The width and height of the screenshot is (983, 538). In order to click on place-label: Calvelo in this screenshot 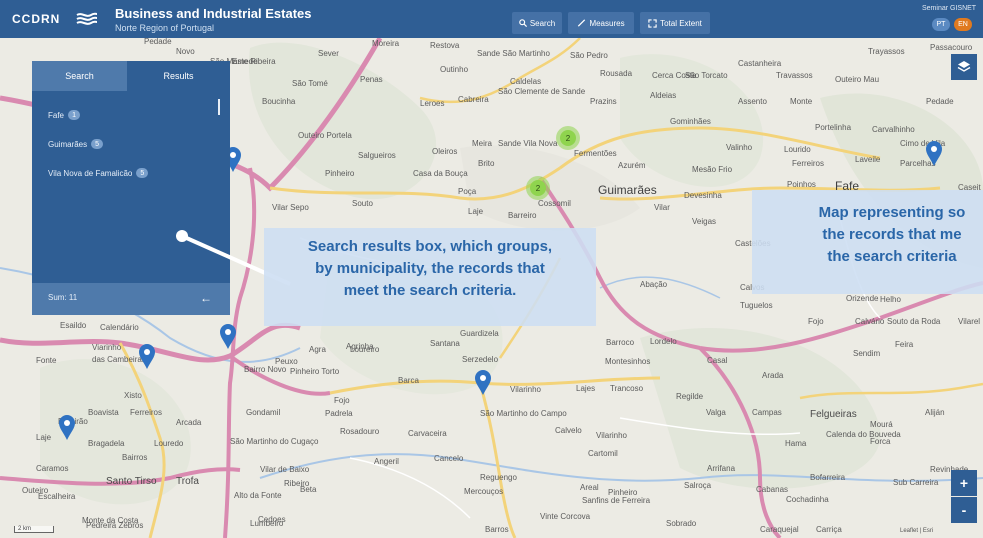, I will do `click(568, 430)`.